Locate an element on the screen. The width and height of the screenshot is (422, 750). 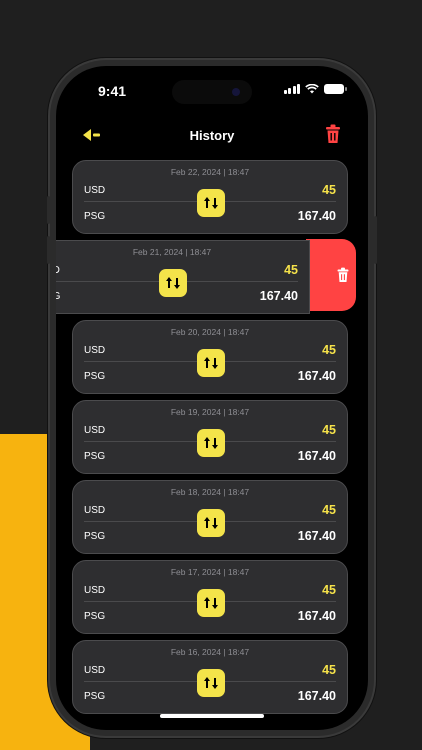
dynamic-island is located at coordinates (212, 92).